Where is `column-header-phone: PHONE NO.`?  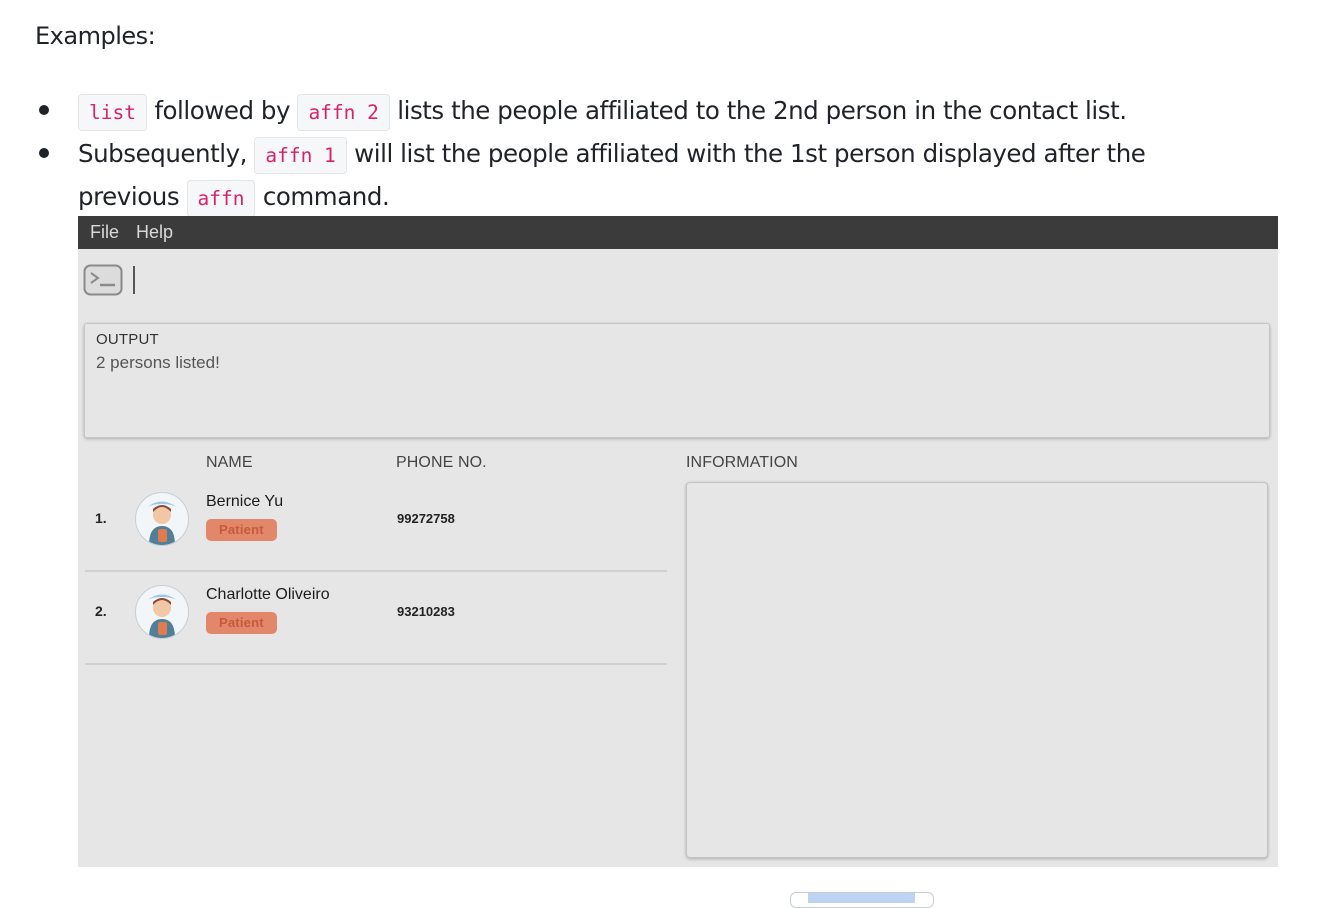 column-header-phone: PHONE NO. is located at coordinates (441, 462).